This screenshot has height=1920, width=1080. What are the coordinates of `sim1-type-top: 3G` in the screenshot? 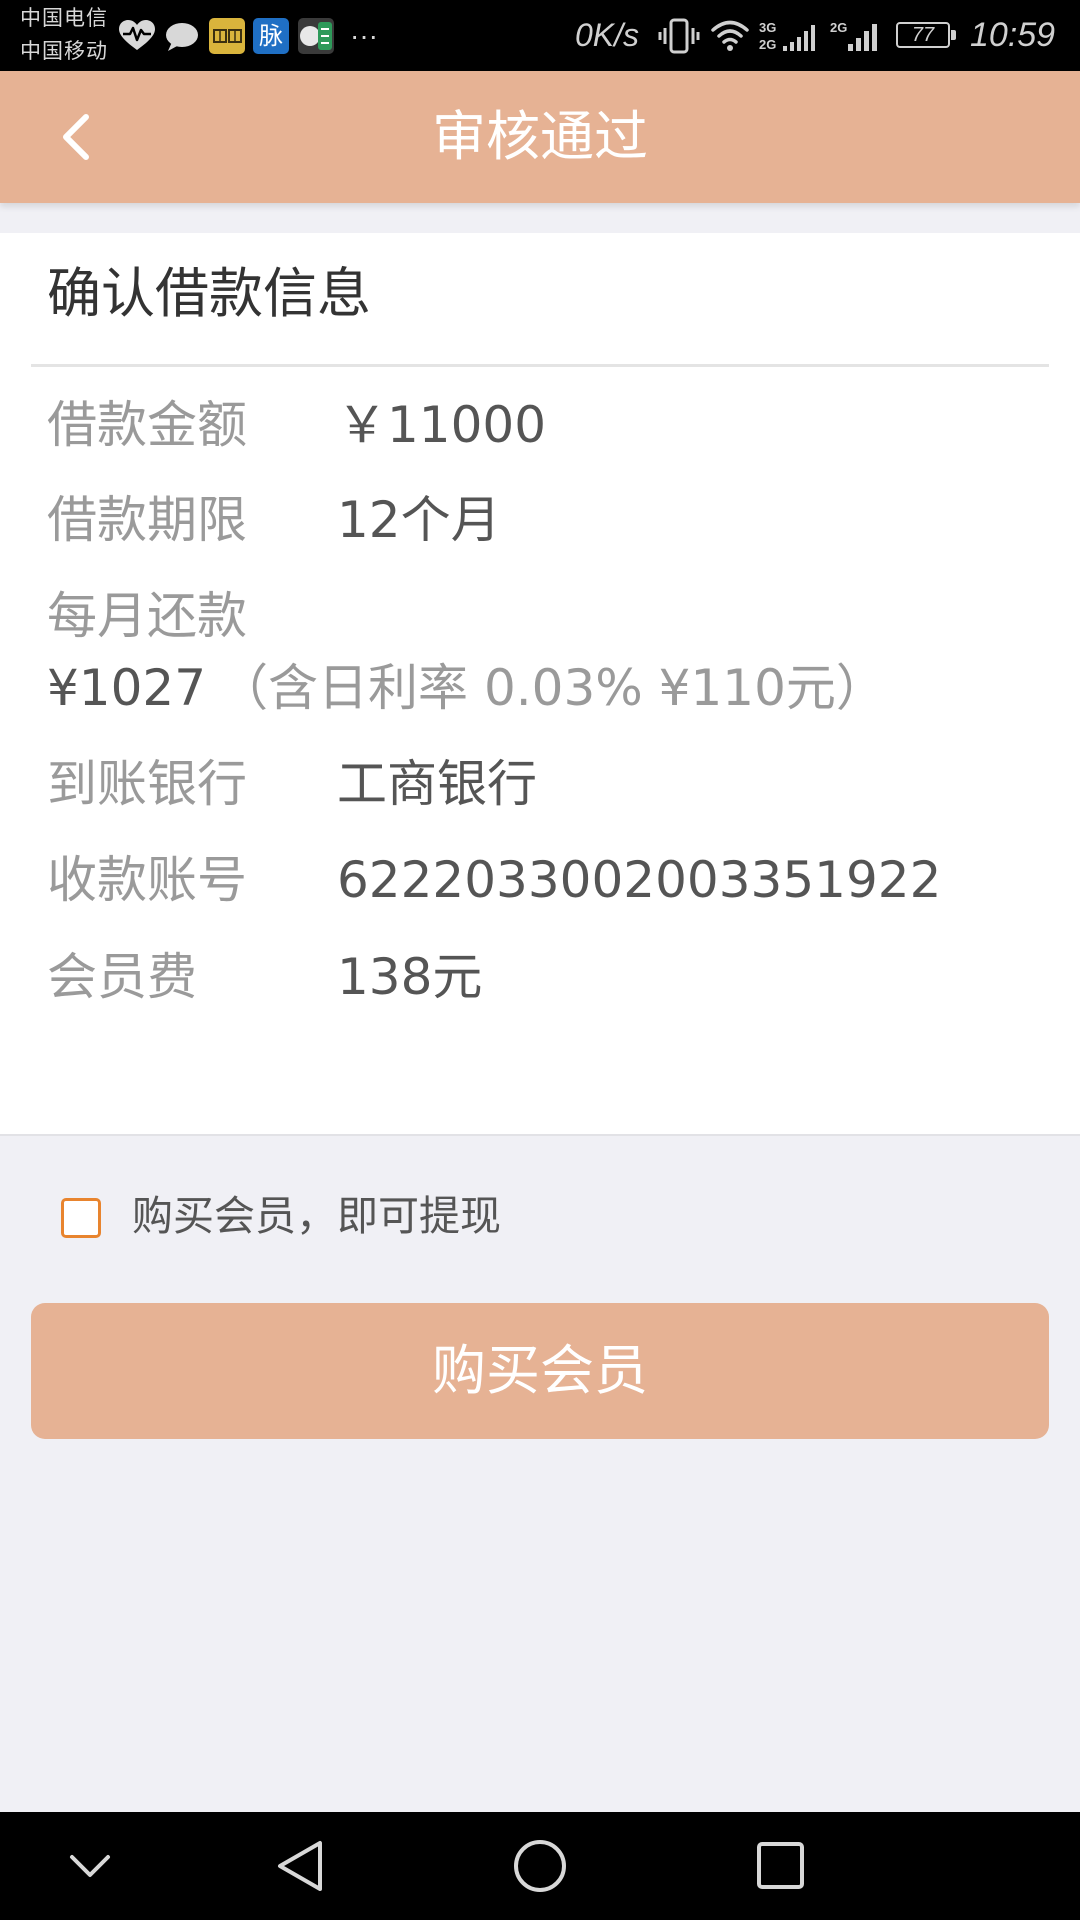 It's located at (767, 27).